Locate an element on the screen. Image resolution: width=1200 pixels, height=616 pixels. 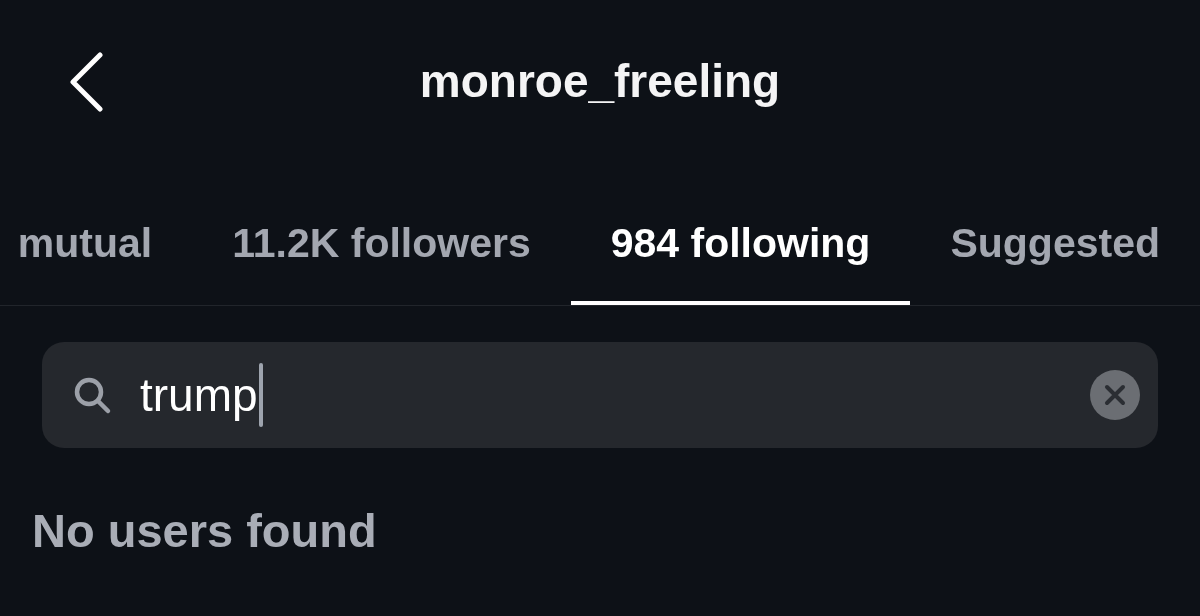
clear-button is located at coordinates (1115, 395).